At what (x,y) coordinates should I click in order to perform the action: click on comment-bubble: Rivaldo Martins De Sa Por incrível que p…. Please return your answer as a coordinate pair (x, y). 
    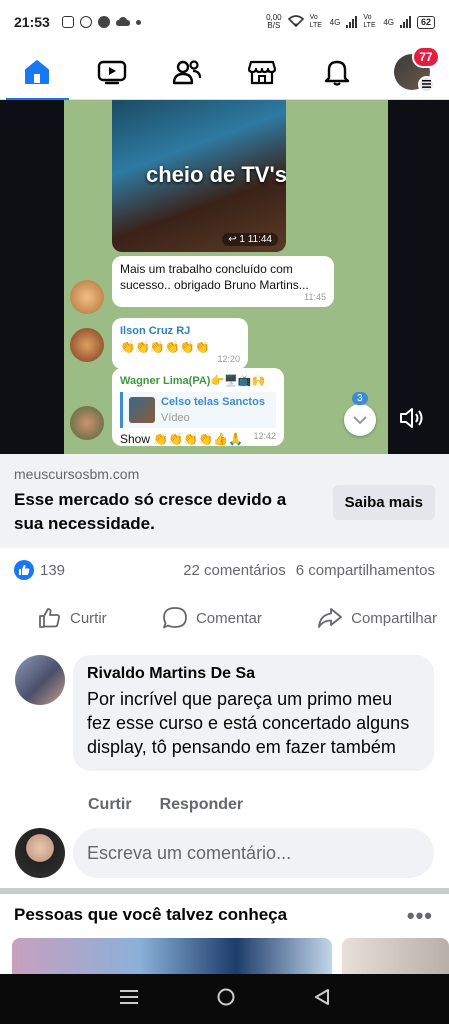
    Looking at the image, I should click on (253, 713).